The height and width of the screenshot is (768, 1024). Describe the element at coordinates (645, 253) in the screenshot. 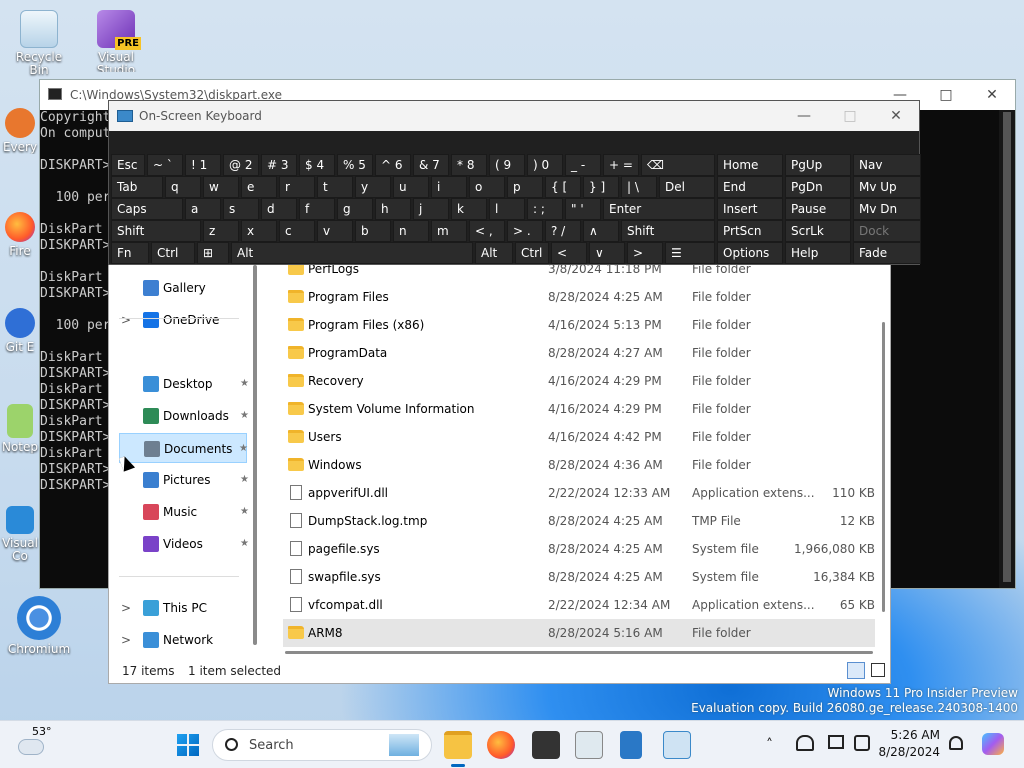

I see `osk-key: >` at that location.